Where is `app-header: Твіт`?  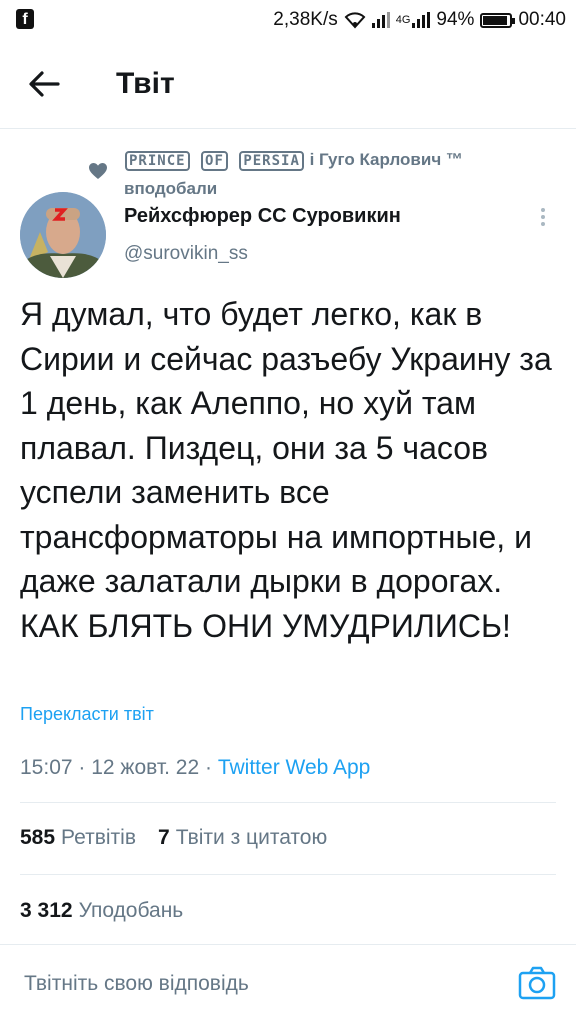 app-header: Твіт is located at coordinates (288, 84).